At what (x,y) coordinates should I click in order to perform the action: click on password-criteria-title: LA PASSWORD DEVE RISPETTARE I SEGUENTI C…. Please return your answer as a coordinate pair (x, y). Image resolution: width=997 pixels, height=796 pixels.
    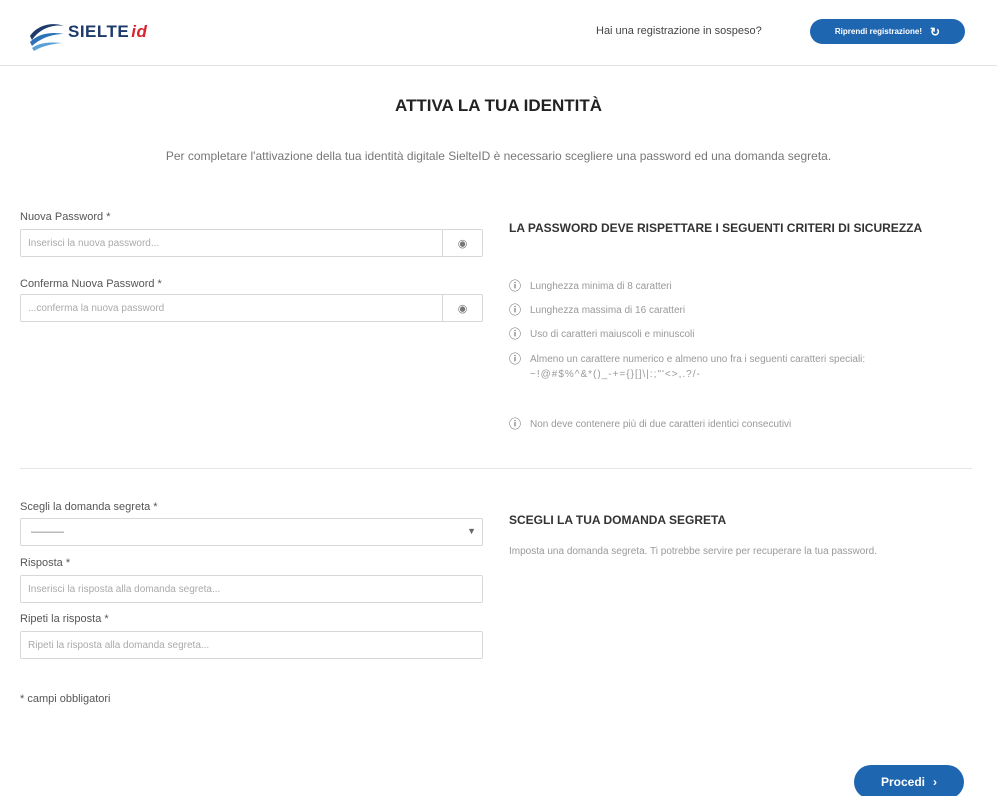
    Looking at the image, I should click on (716, 228).